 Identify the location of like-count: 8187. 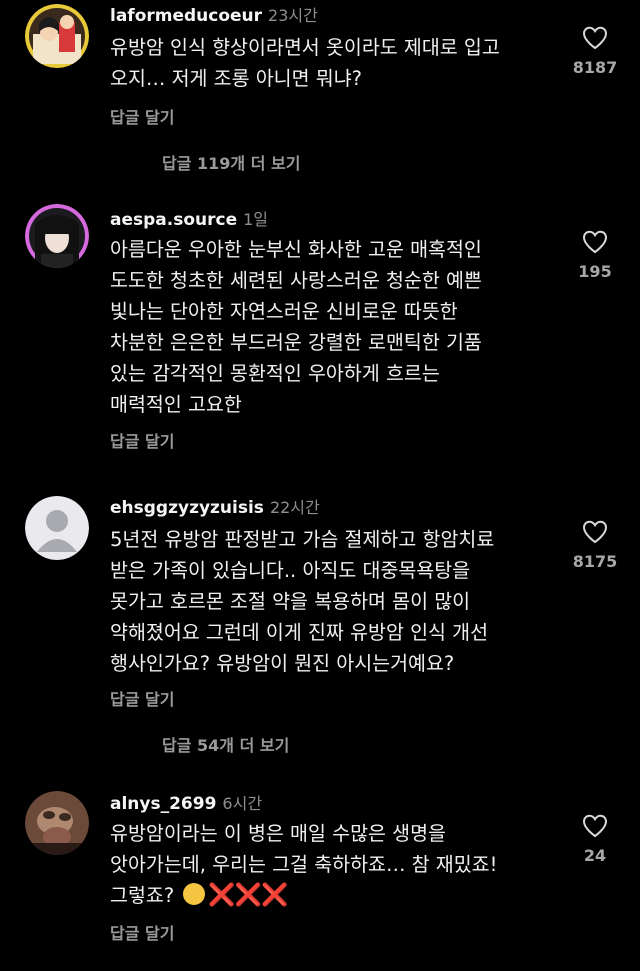
(595, 67).